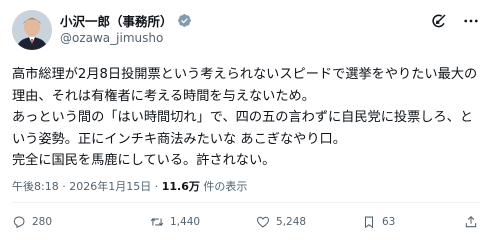  I want to click on views-label: 件の表示, so click(225, 186).